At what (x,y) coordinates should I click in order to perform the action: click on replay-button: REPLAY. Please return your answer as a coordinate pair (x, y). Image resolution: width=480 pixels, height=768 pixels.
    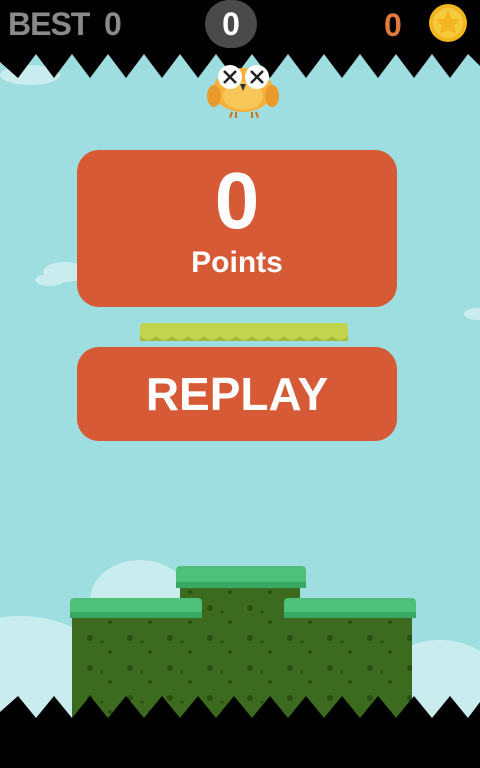
    Looking at the image, I should click on (237, 394).